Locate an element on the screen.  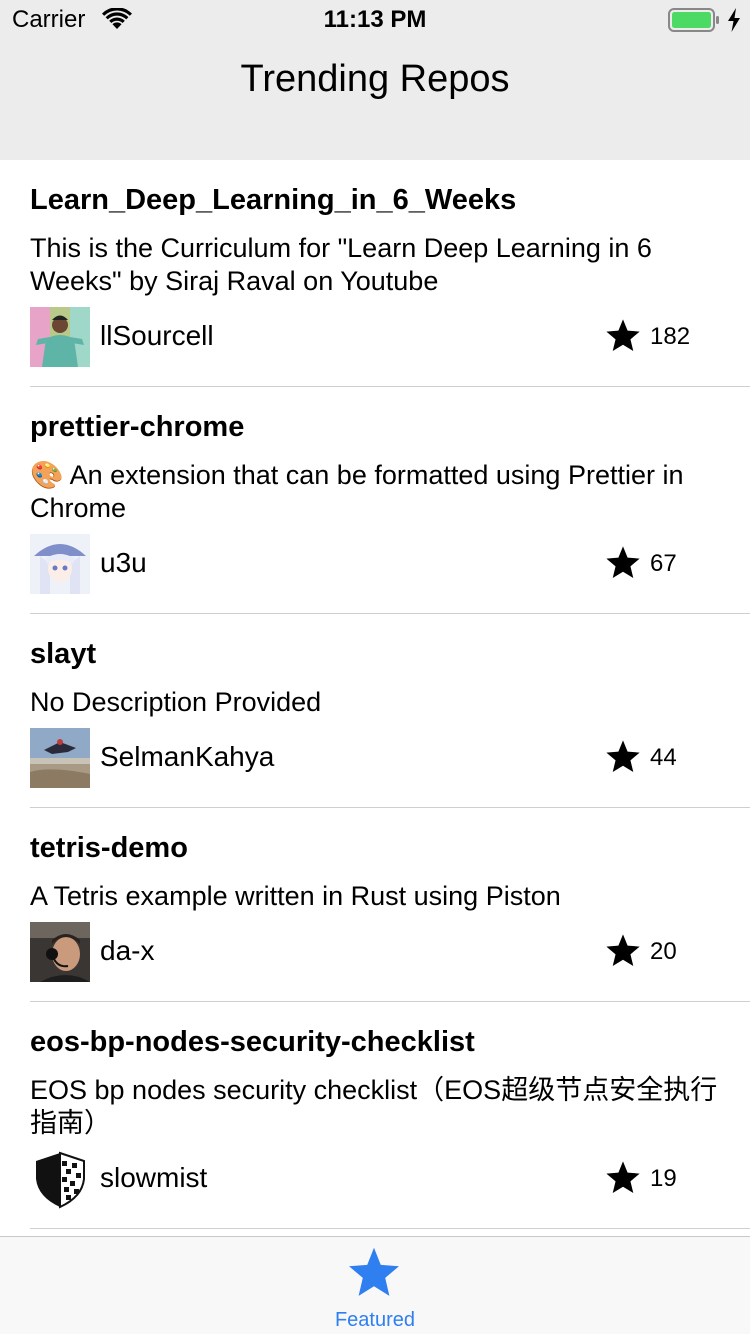
tab-featured-label: Featured is located at coordinates (375, 1320).